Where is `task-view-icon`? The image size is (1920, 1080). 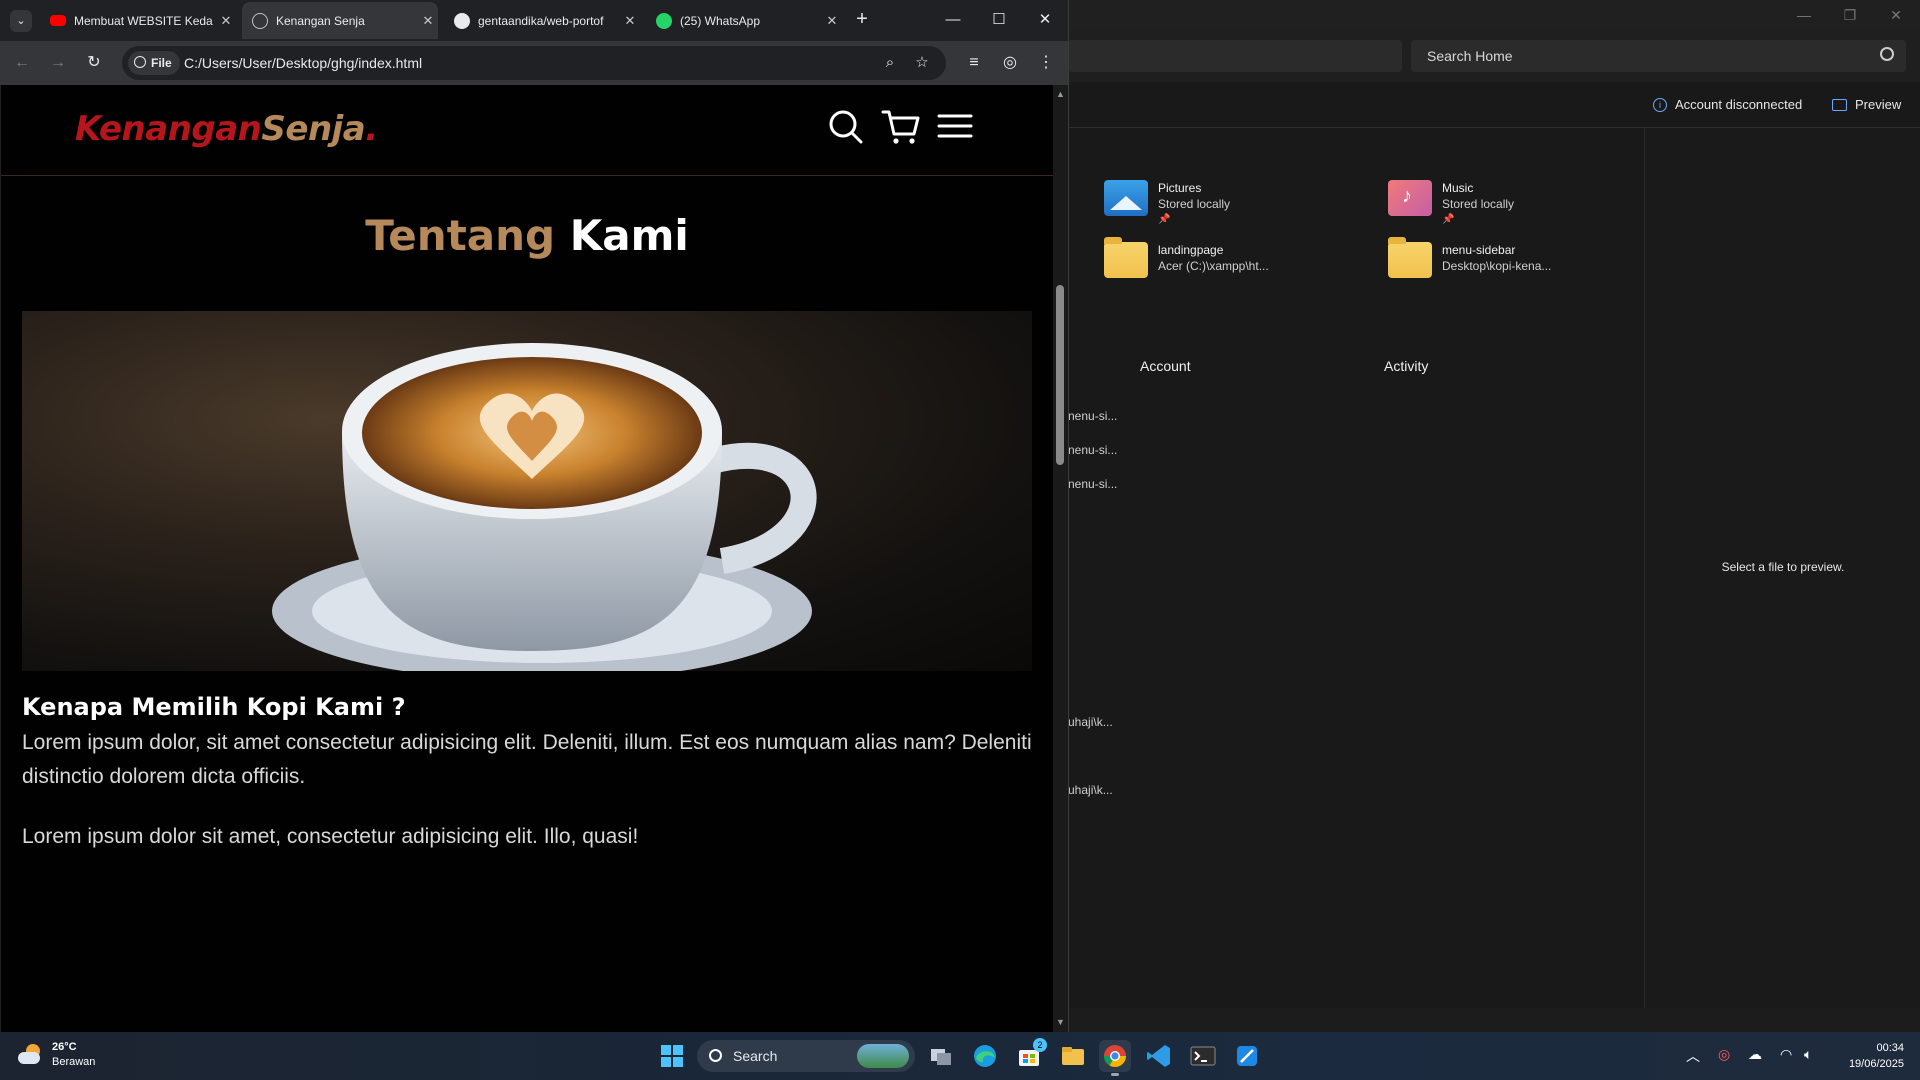
task-view-icon is located at coordinates (941, 1056).